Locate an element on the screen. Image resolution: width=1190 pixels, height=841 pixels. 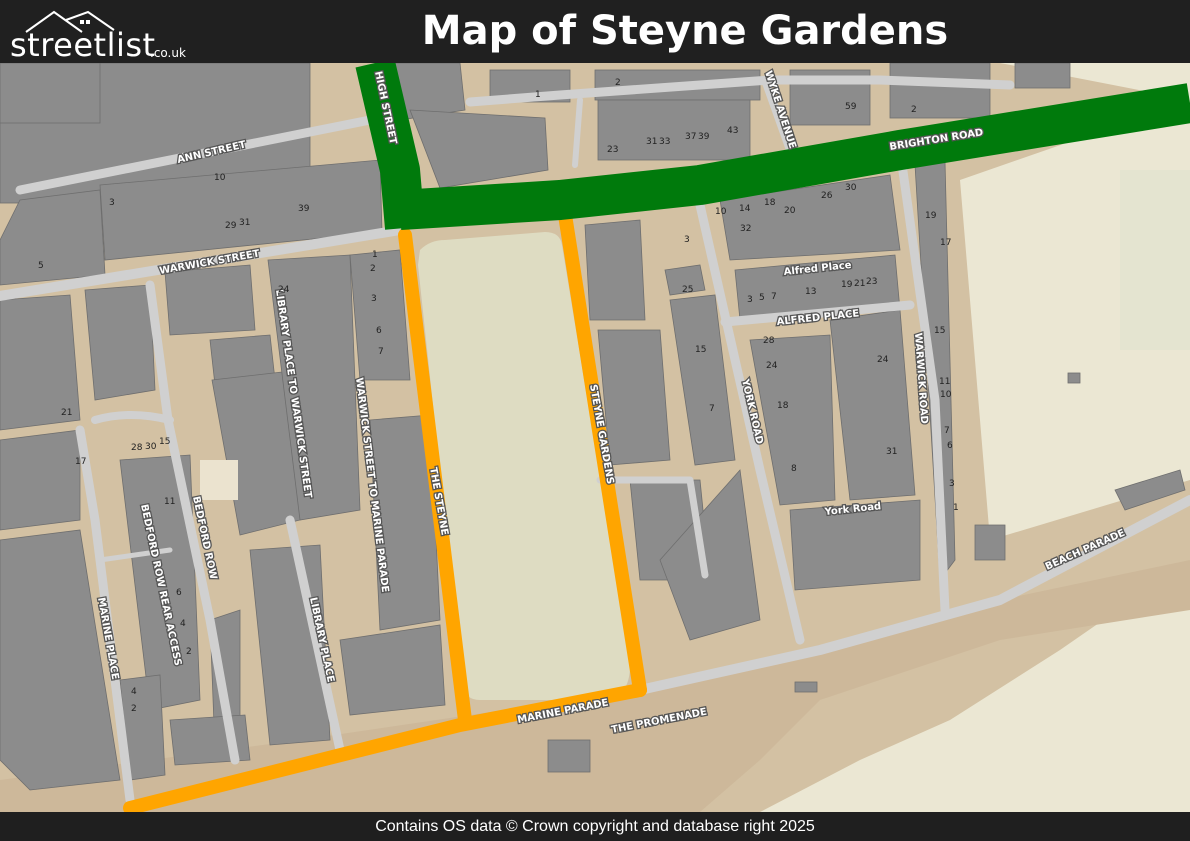
house-number: 26 is located at coordinates (827, 196).